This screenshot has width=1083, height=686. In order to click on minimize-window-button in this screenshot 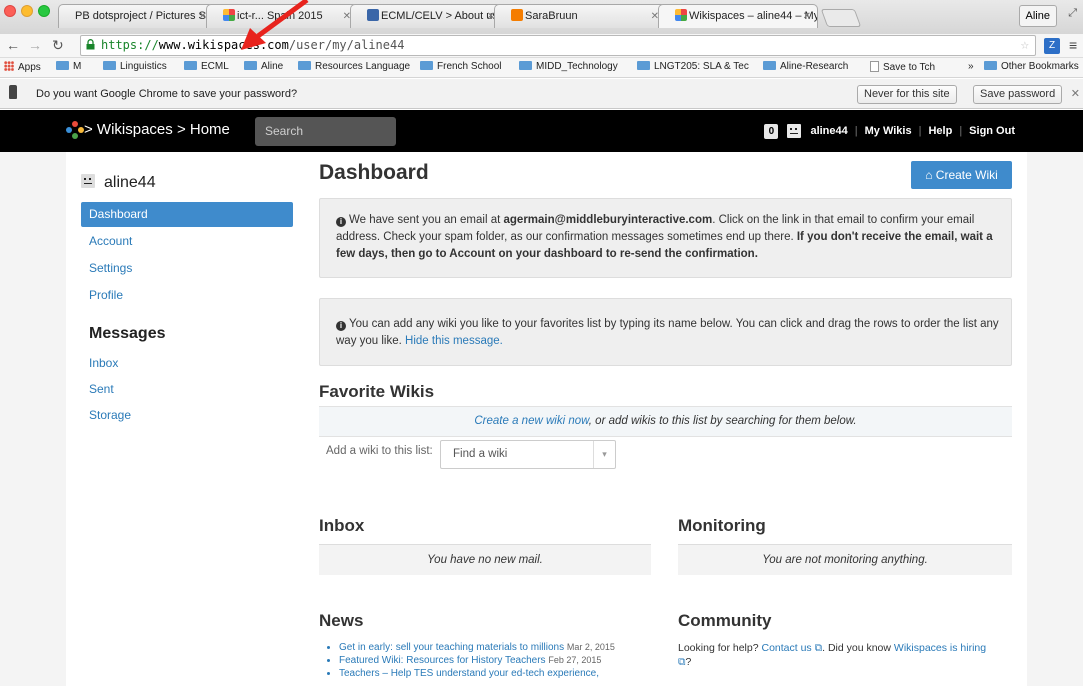, I will do `click(27, 11)`.